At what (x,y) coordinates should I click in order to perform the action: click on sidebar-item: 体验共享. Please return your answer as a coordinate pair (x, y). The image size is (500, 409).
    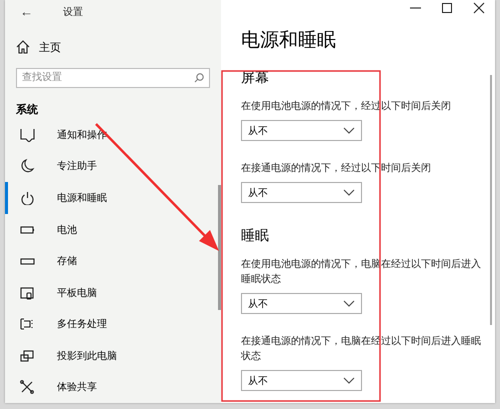
    Looking at the image, I should click on (113, 387).